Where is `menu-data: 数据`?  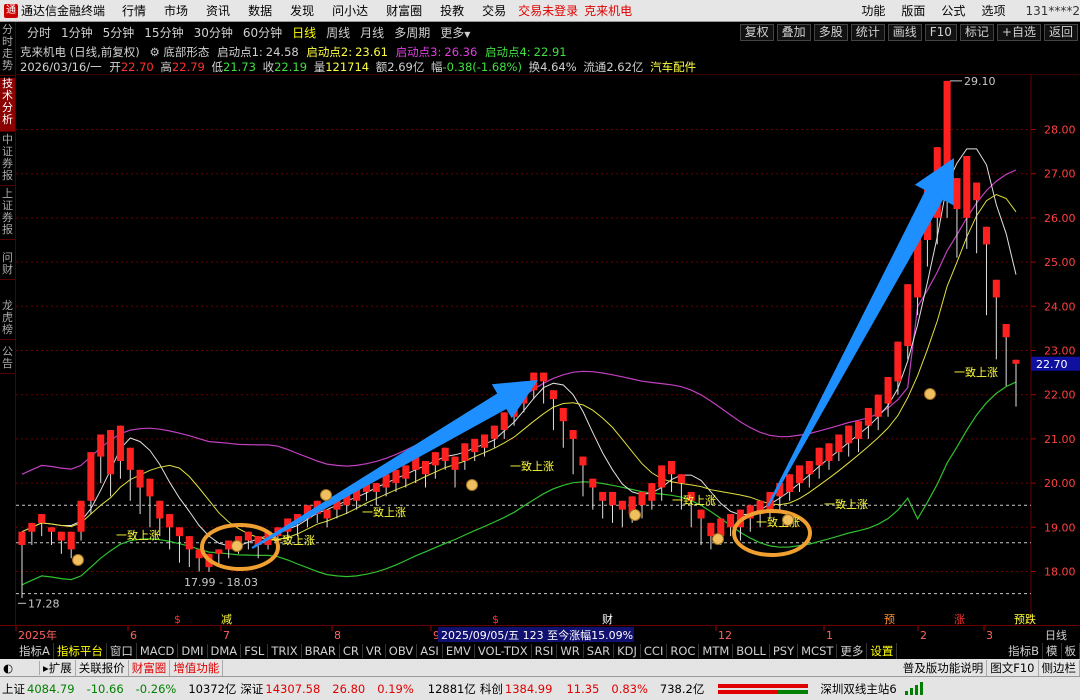 menu-data: 数据 is located at coordinates (260, 10).